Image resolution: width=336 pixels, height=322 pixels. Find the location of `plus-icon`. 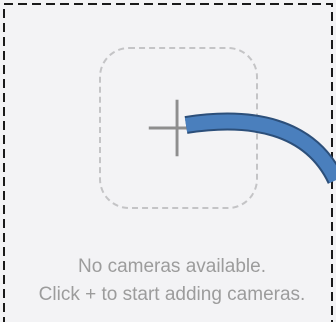

plus-icon is located at coordinates (177, 128).